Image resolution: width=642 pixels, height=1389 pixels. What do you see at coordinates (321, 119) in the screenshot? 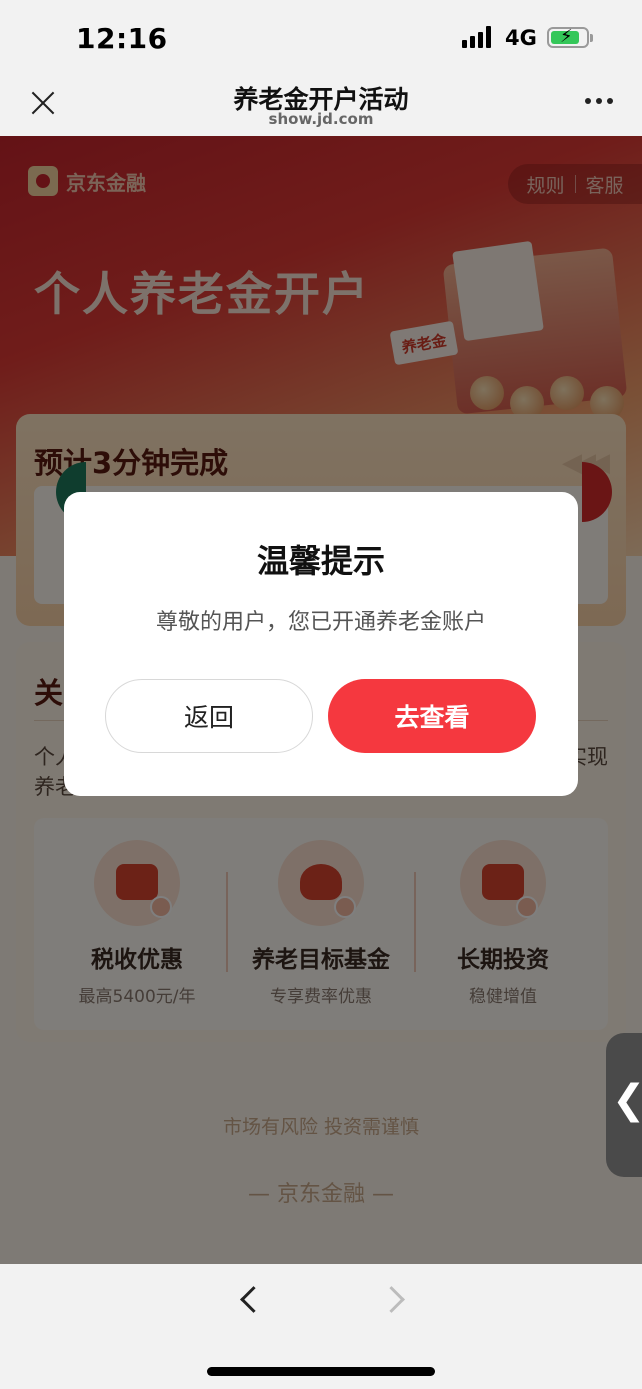
I see `page-url: show.jd.com` at bounding box center [321, 119].